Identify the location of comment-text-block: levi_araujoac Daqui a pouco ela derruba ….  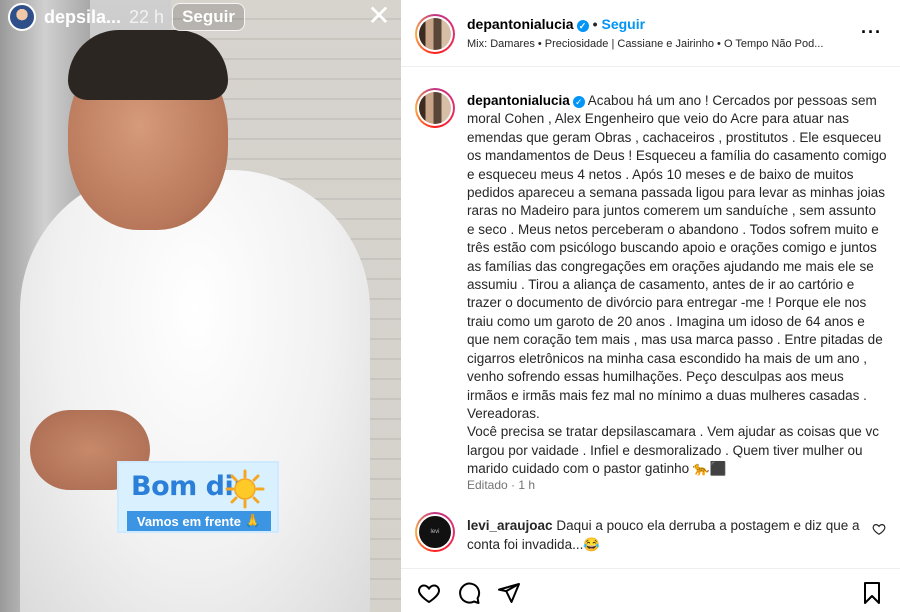
(664, 535).